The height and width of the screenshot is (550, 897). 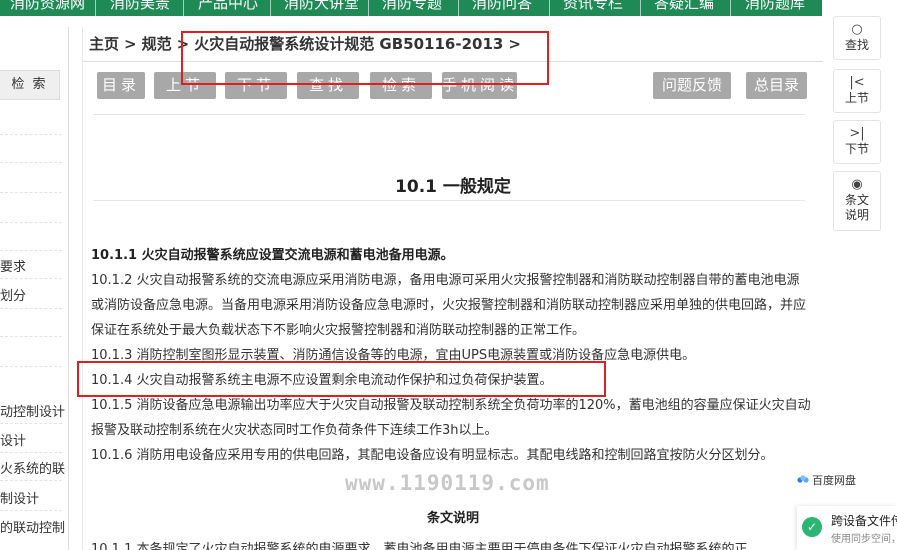 I want to click on breadcrumb-spec: 规范, so click(x=157, y=44).